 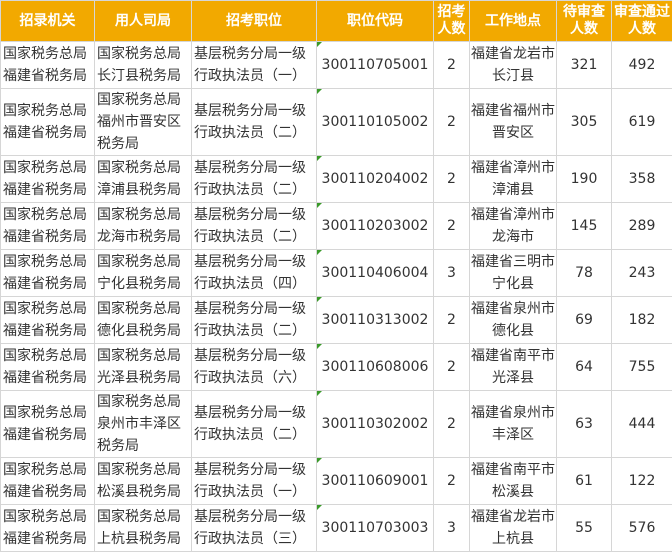 I want to click on cell-text: 国家税务总局德化县税务局, so click(x=139, y=320).